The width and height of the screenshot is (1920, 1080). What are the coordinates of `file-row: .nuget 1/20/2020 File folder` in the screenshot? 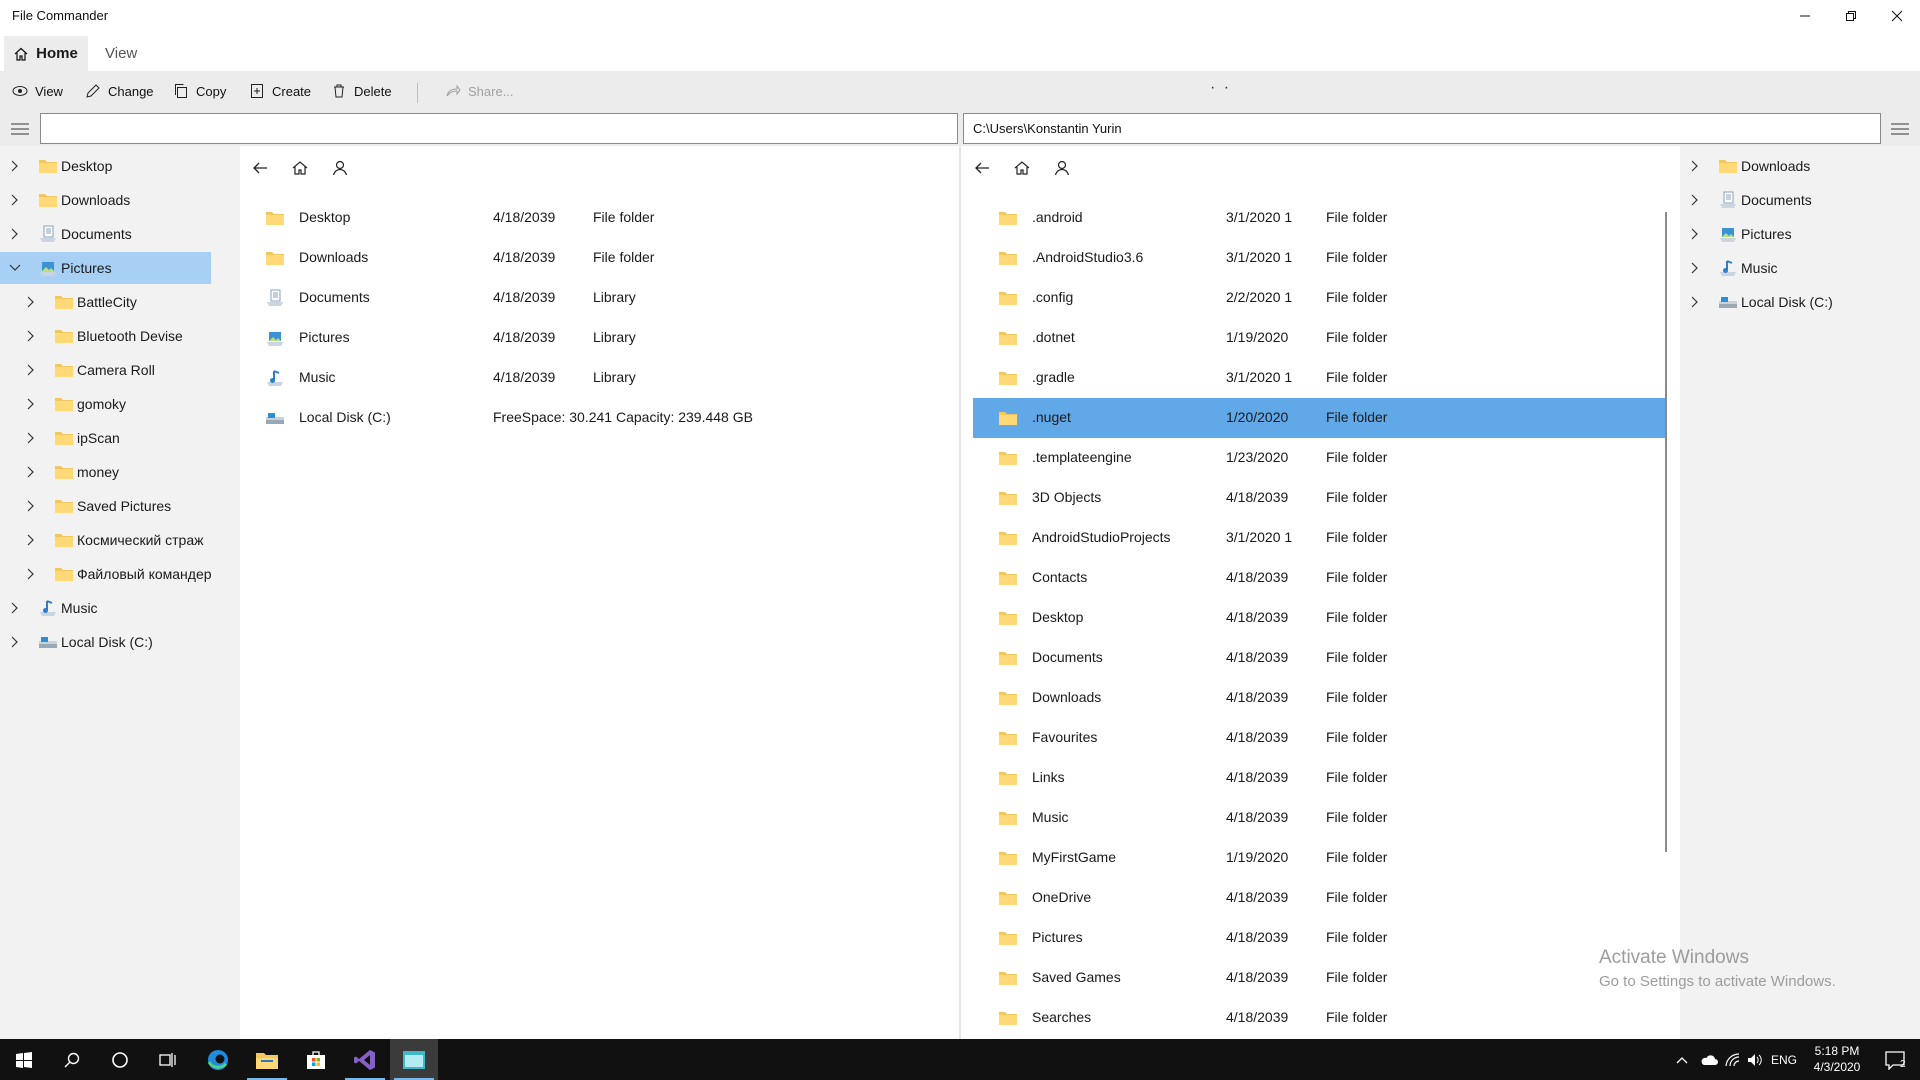 It's located at (1320, 418).